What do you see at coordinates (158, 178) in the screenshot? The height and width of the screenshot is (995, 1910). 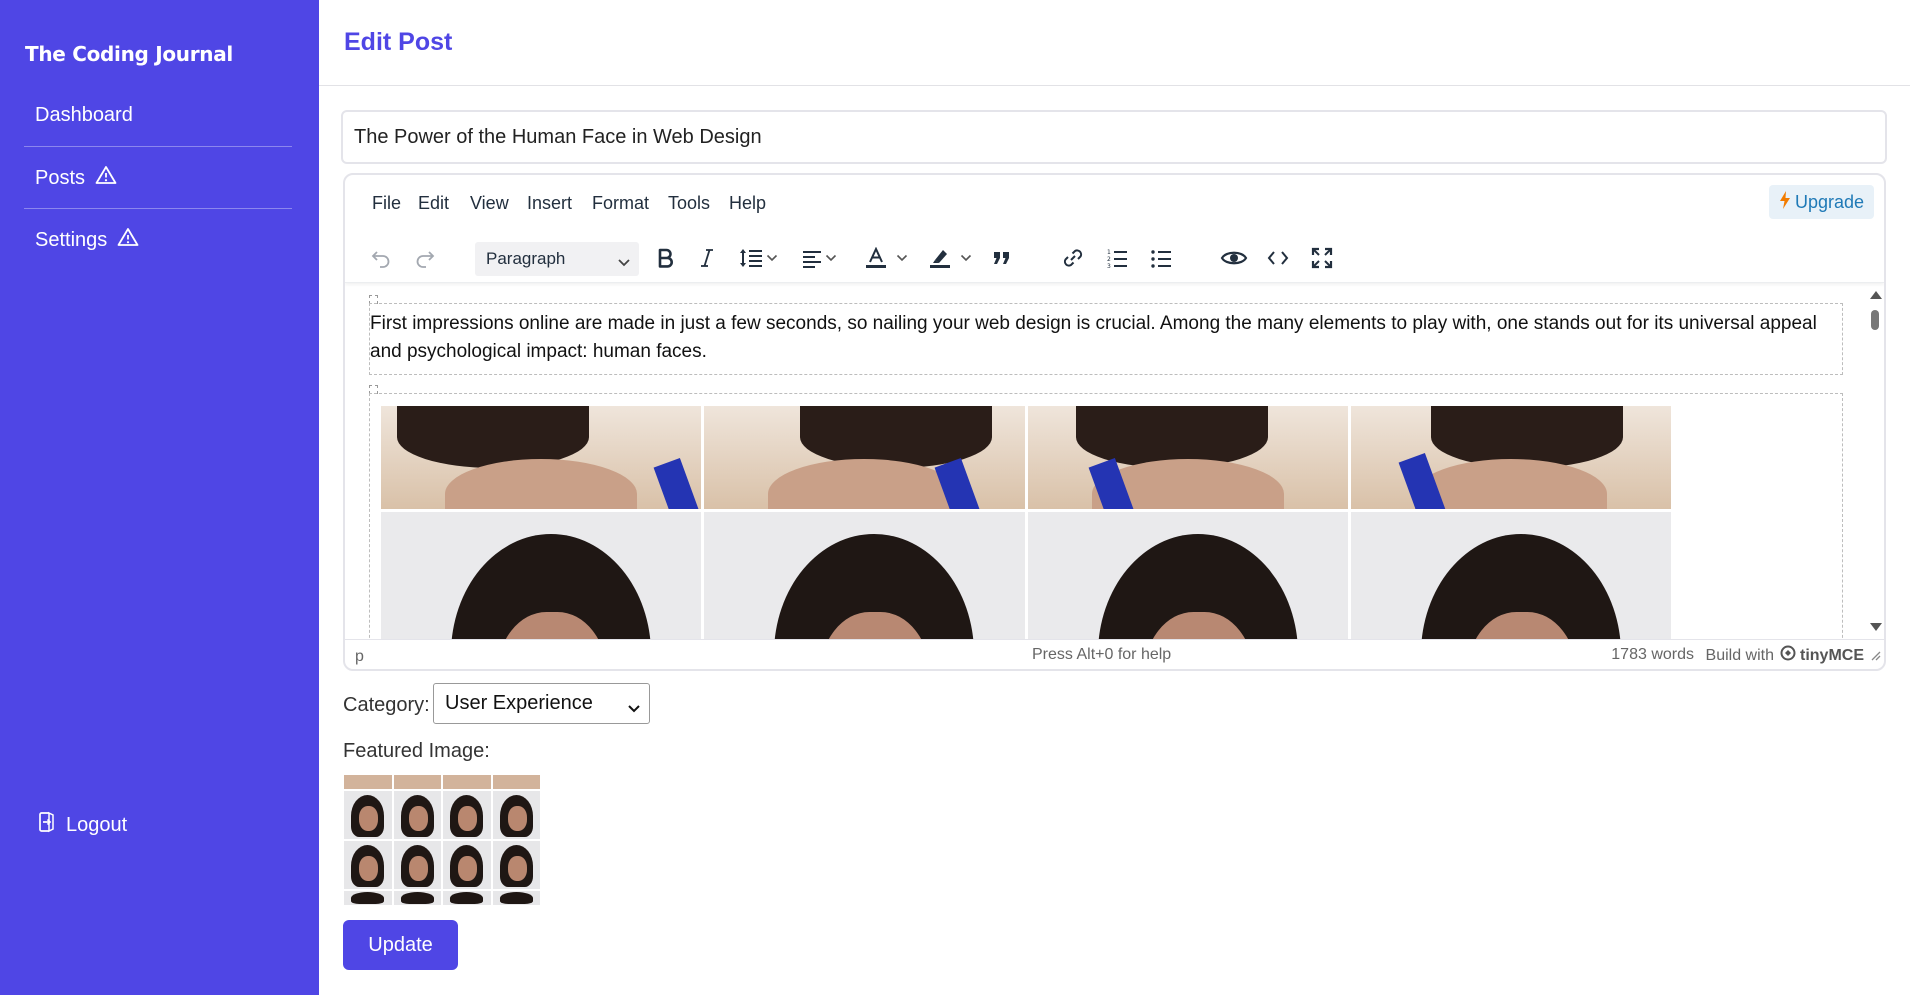 I see `sidebar-item-posts: Posts` at bounding box center [158, 178].